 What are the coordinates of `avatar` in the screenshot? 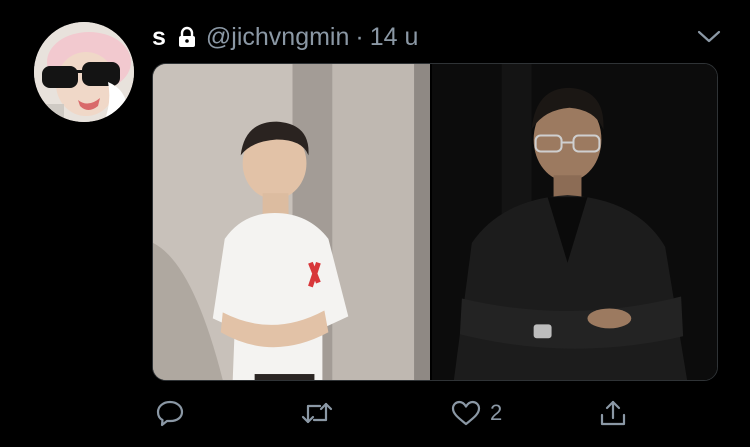 It's located at (84, 72).